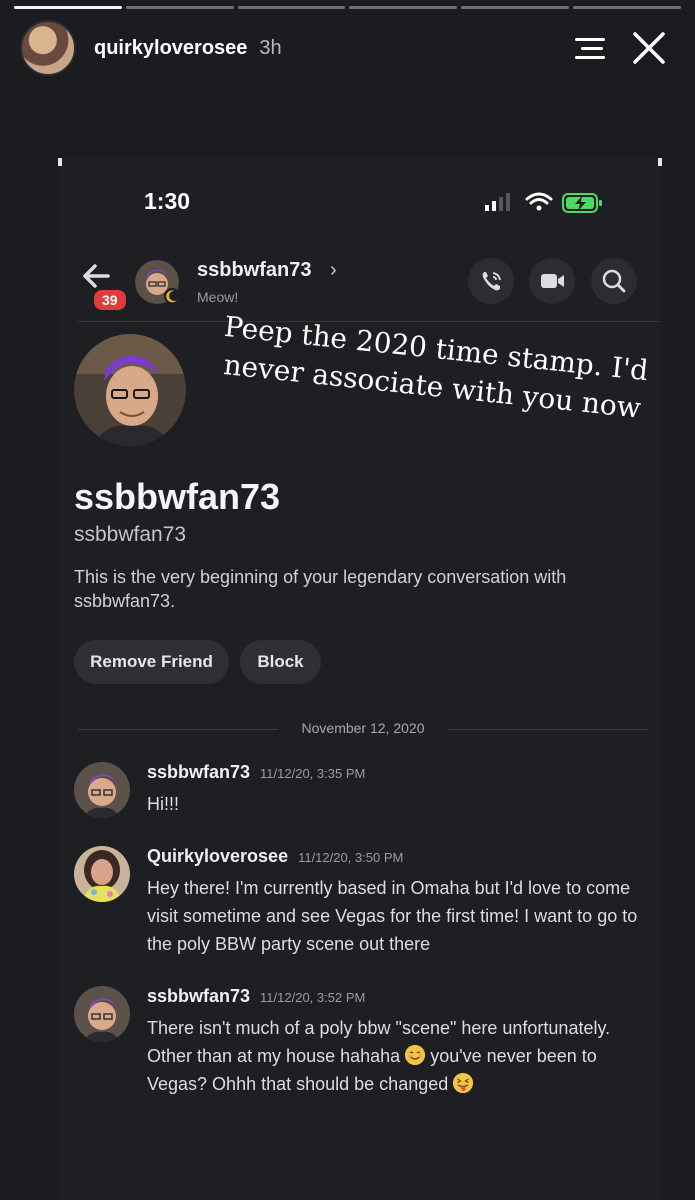 This screenshot has width=695, height=1200. What do you see at coordinates (497, 202) in the screenshot?
I see `signal-icon` at bounding box center [497, 202].